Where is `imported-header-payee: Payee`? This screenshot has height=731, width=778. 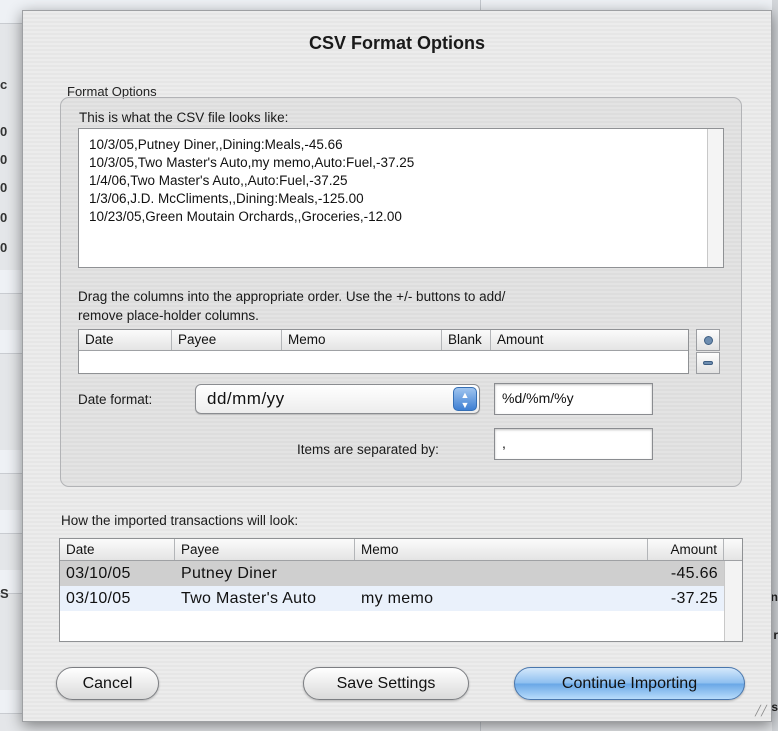
imported-header-payee: Payee is located at coordinates (265, 549).